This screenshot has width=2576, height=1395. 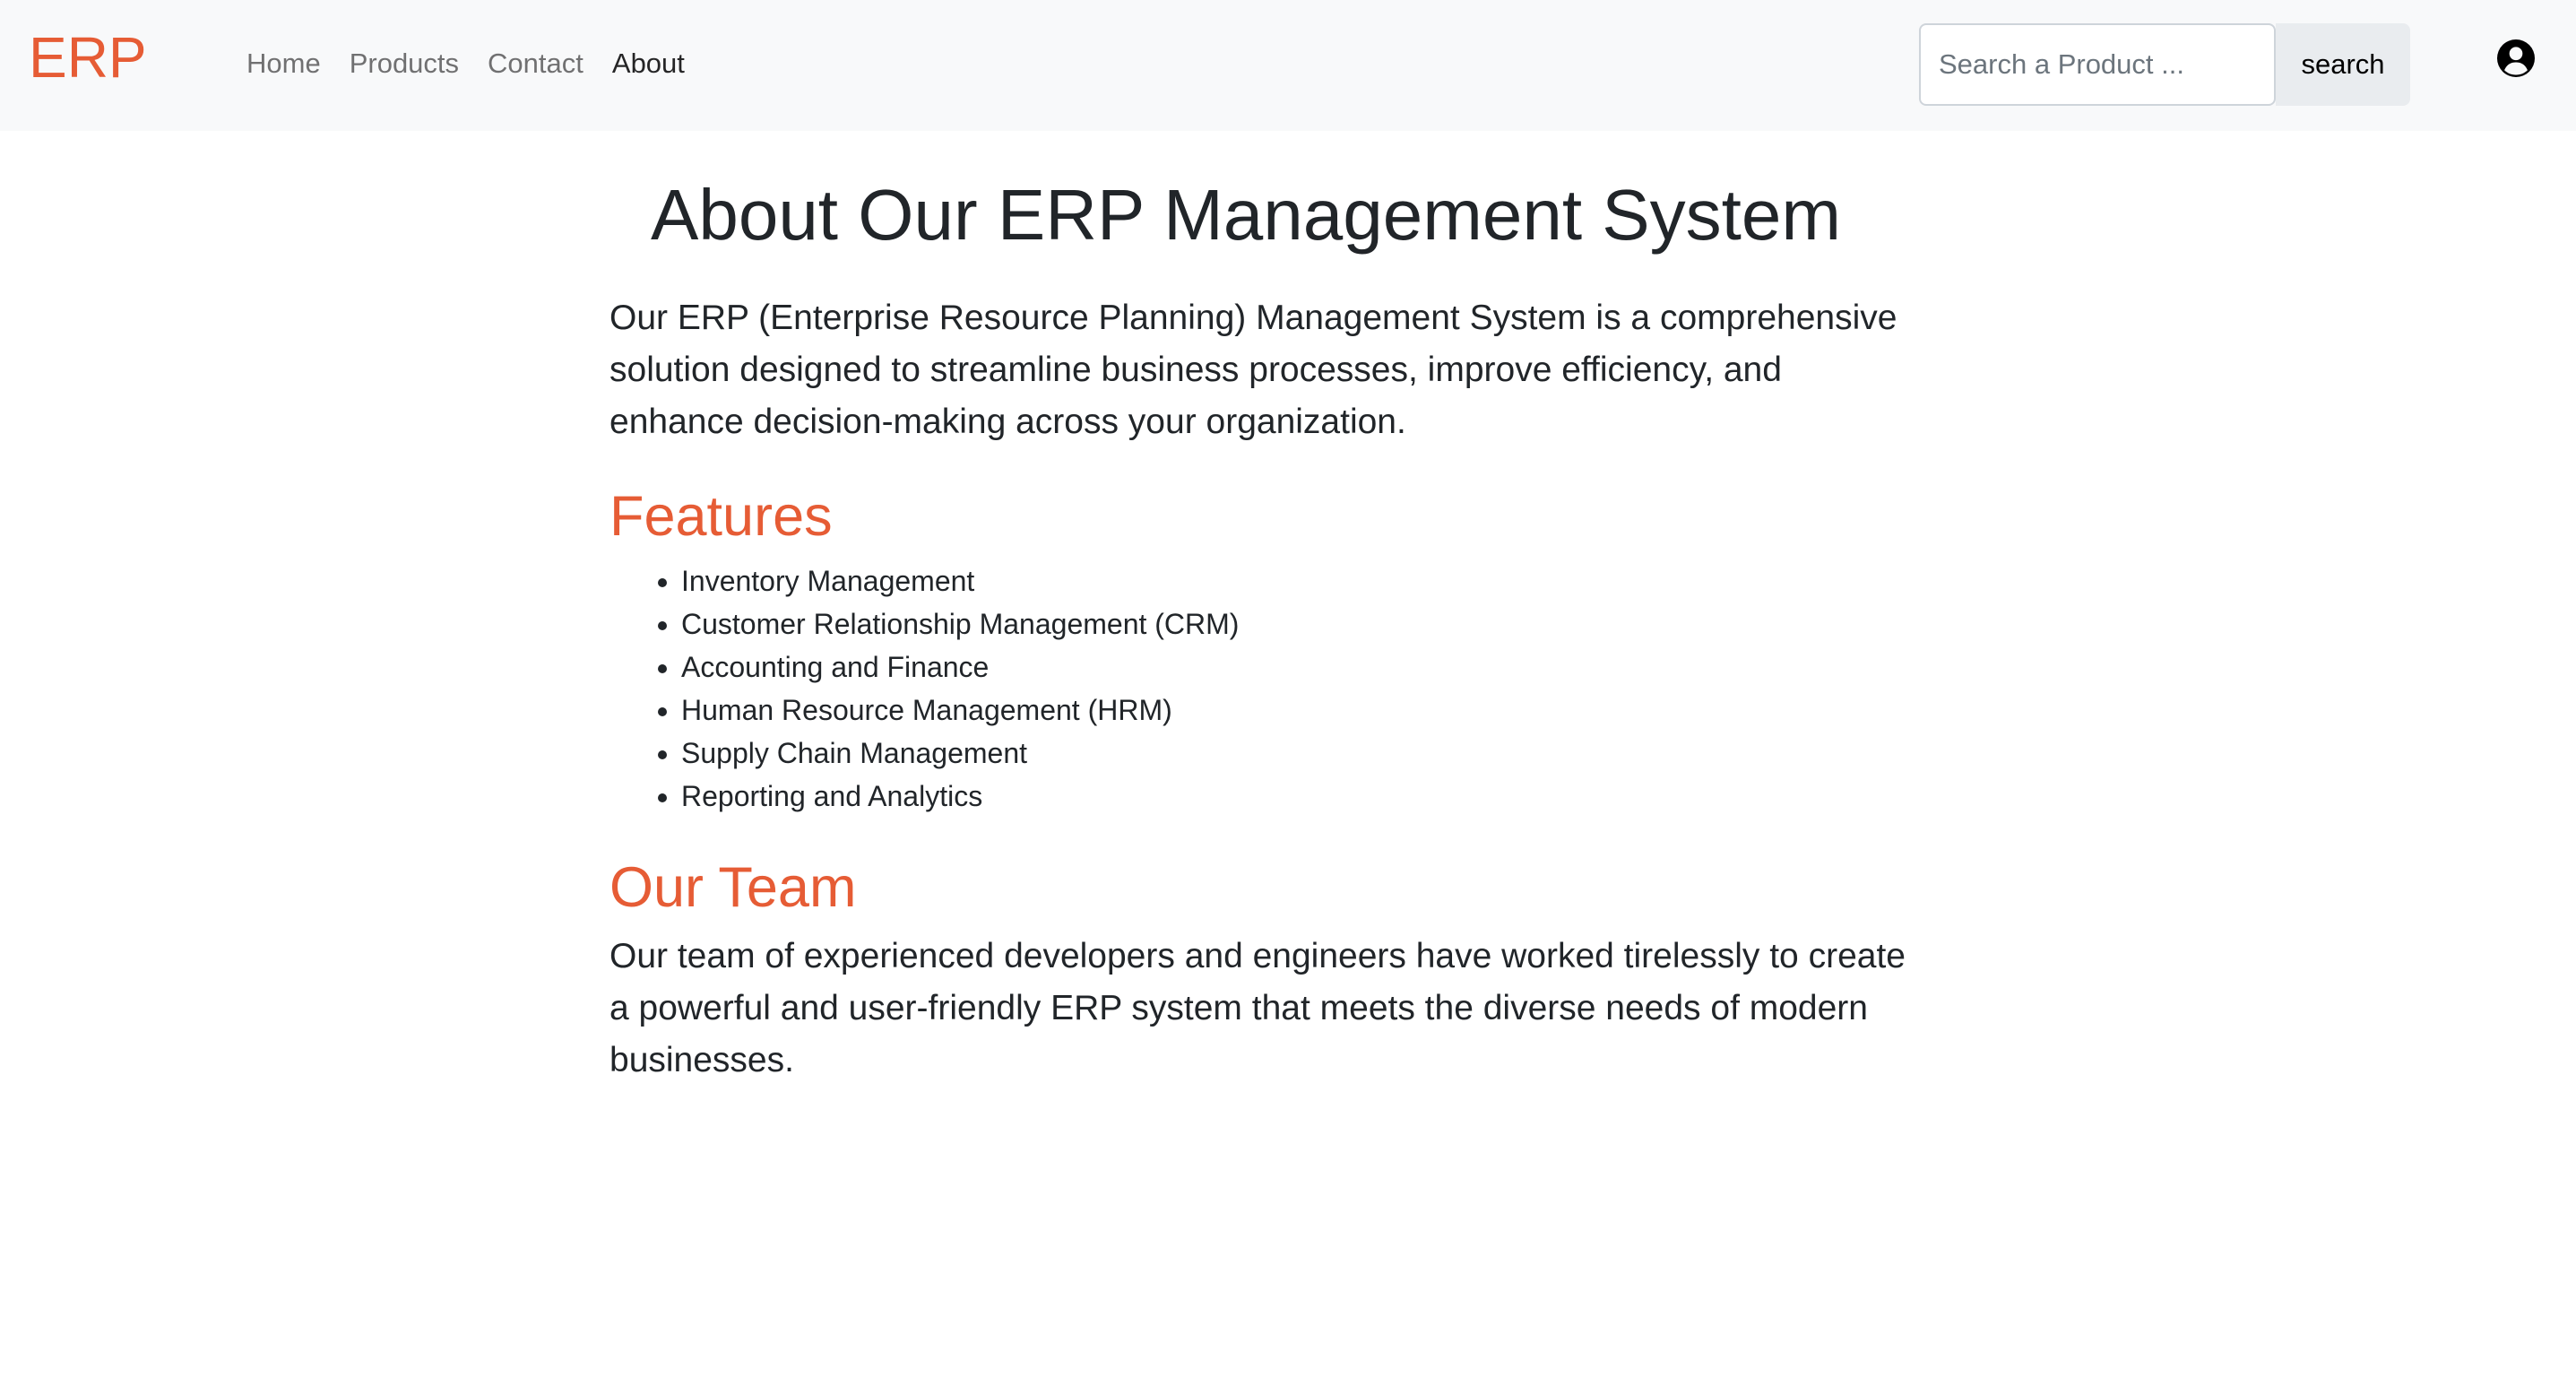 What do you see at coordinates (1295, 624) in the screenshot?
I see `feature-item: Customer Relationship Management (CRM)` at bounding box center [1295, 624].